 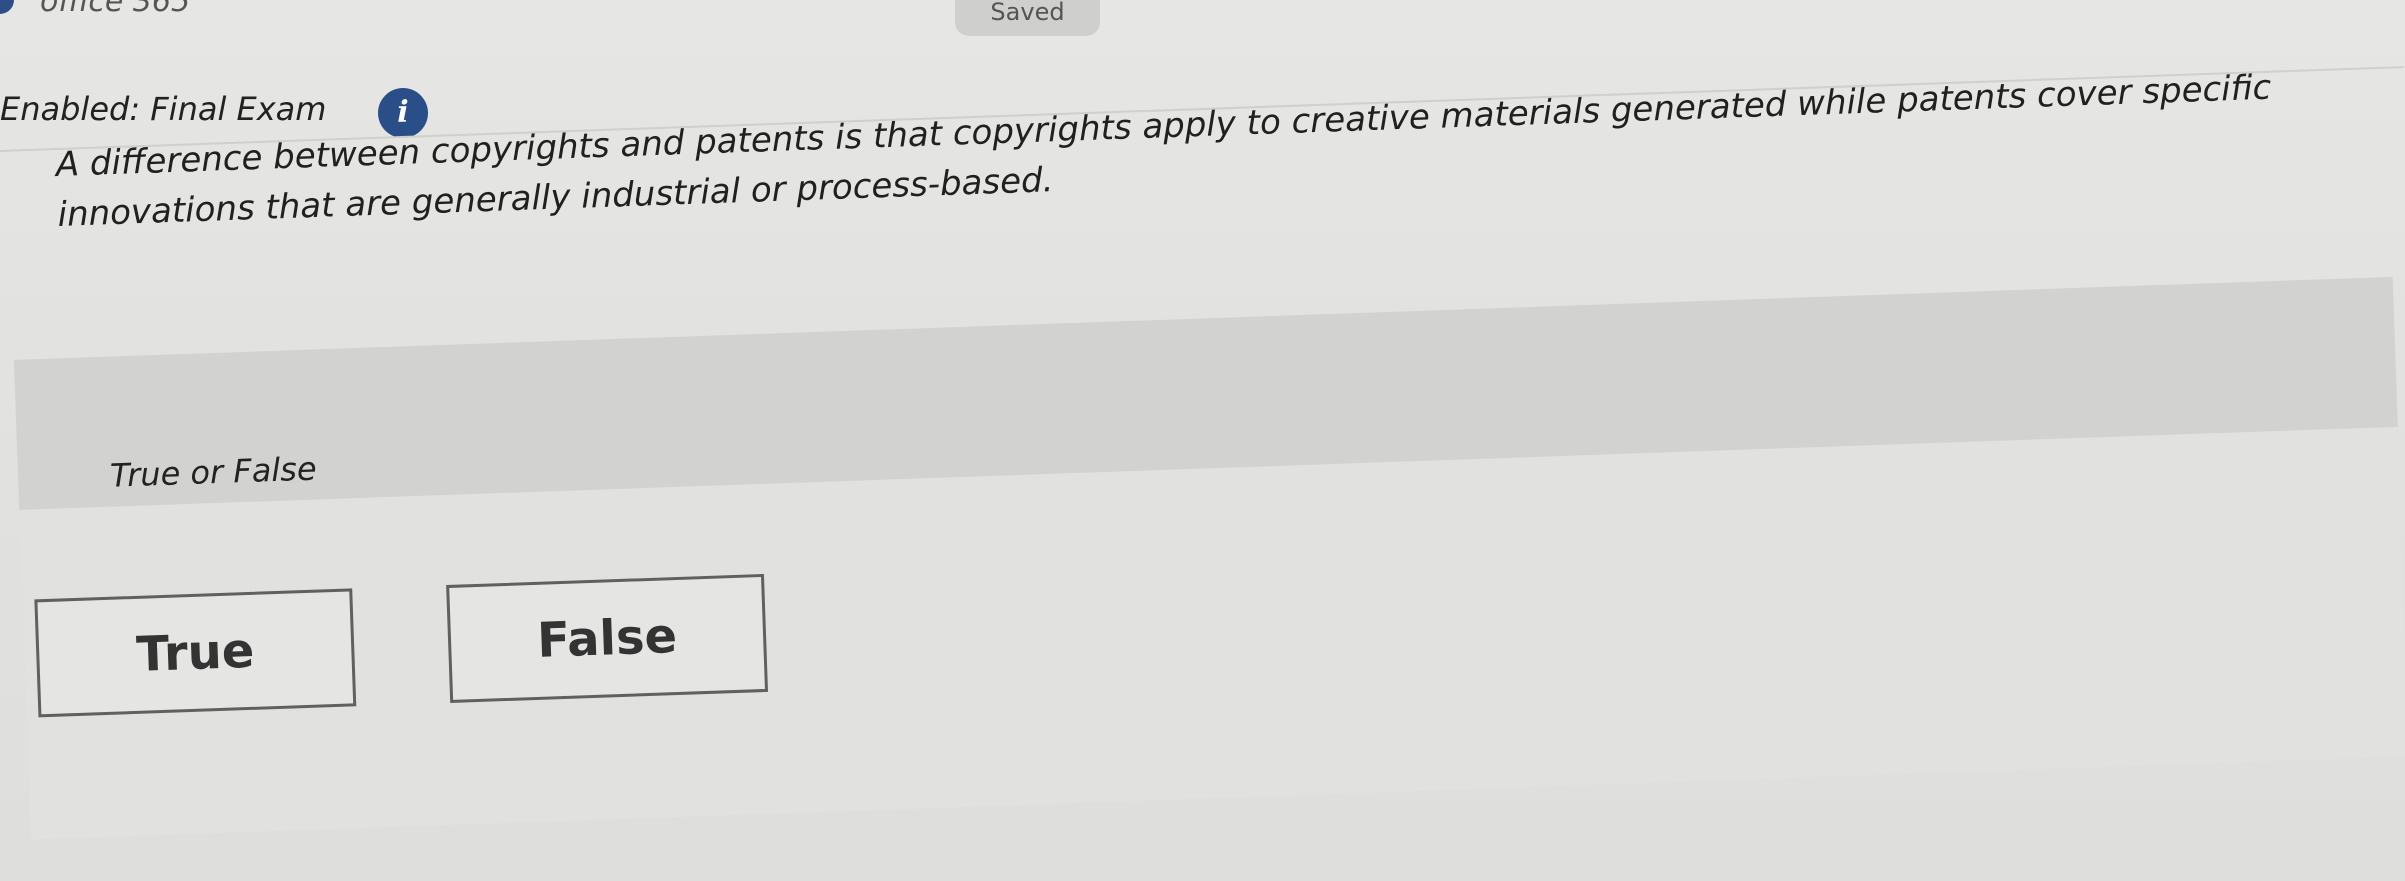 I want to click on app-logo-icon, so click(x=7, y=7).